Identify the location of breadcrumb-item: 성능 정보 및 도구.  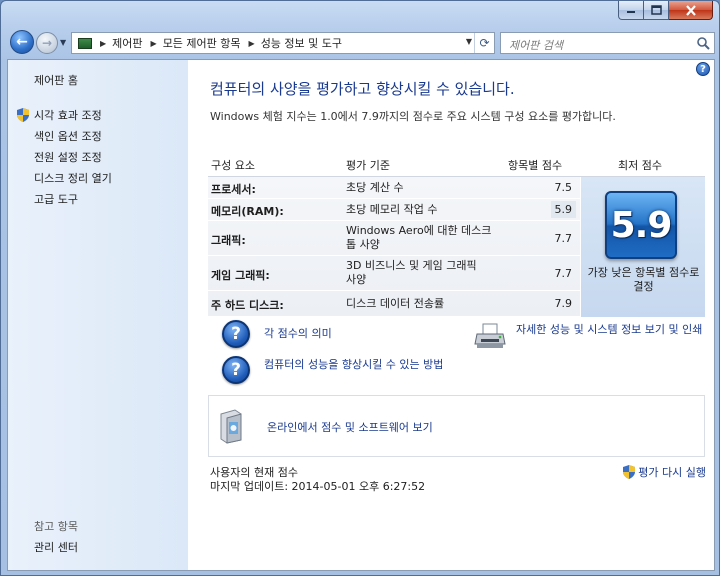
(301, 43).